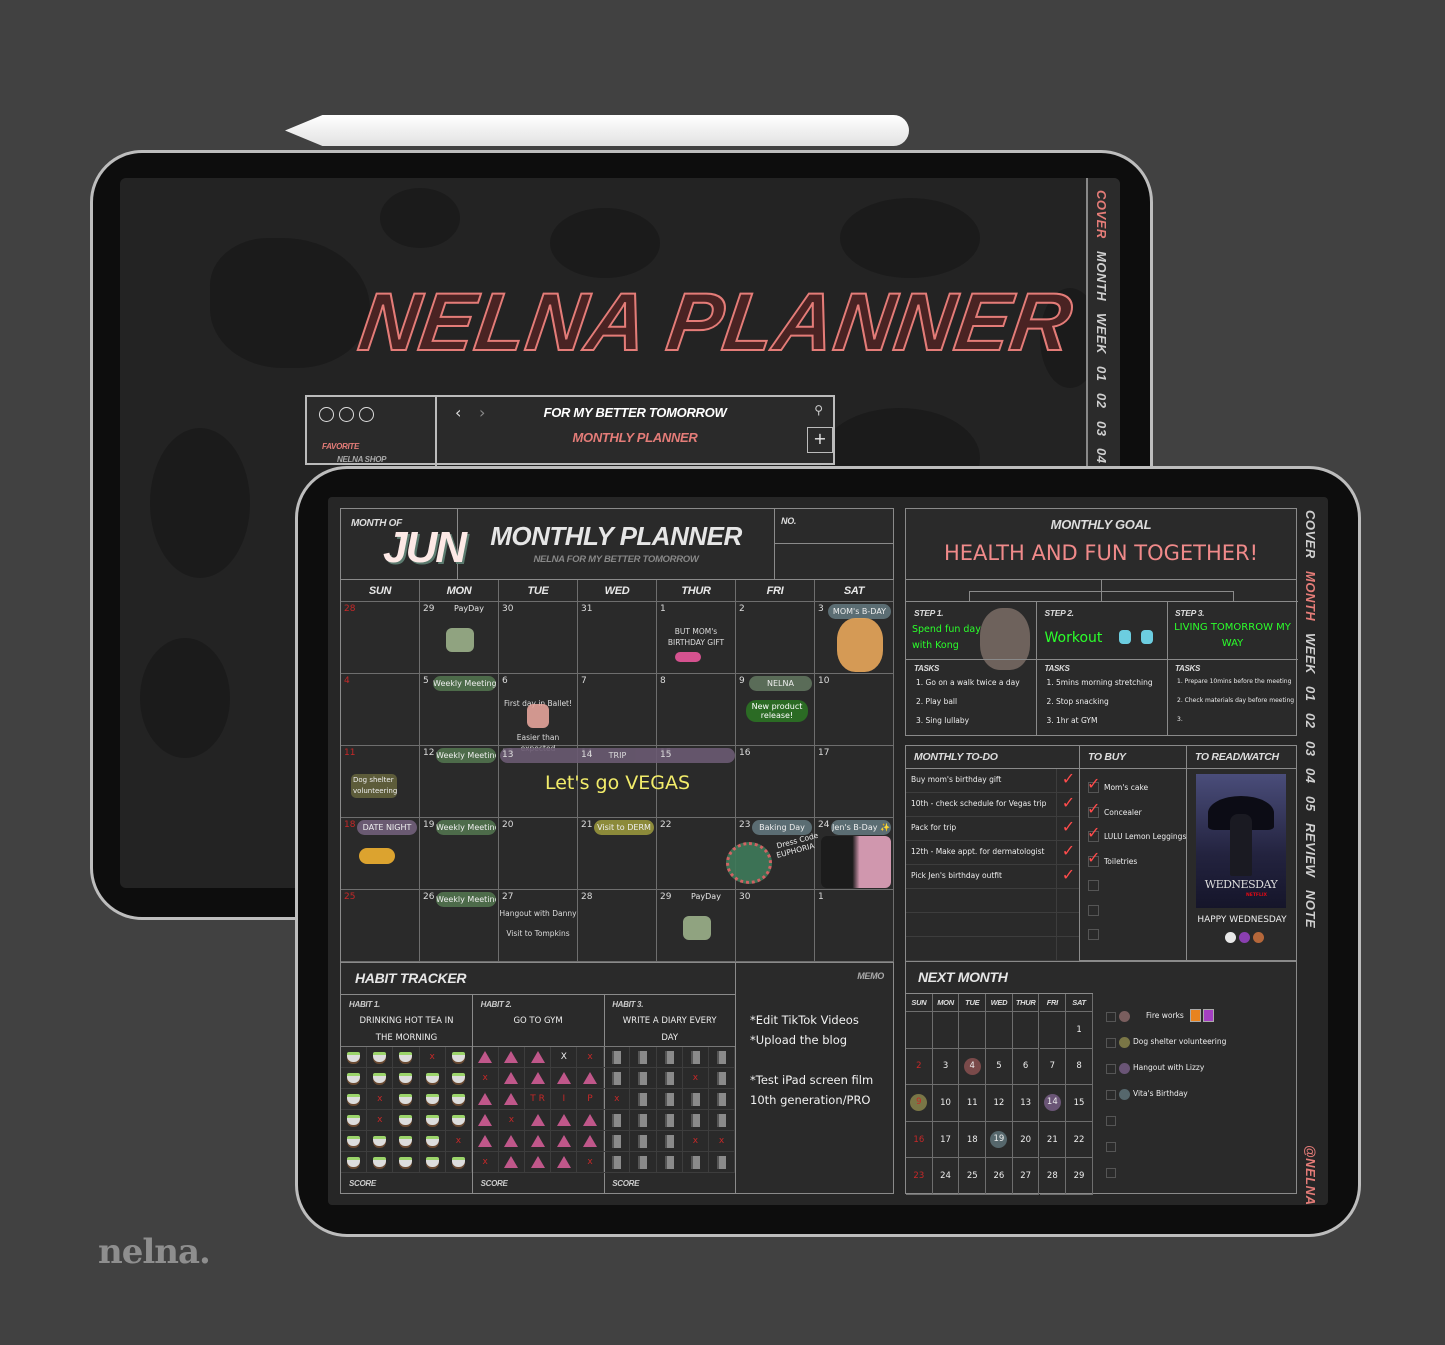 This screenshot has height=1345, width=1445. I want to click on mini-day: 25, so click(973, 1176).